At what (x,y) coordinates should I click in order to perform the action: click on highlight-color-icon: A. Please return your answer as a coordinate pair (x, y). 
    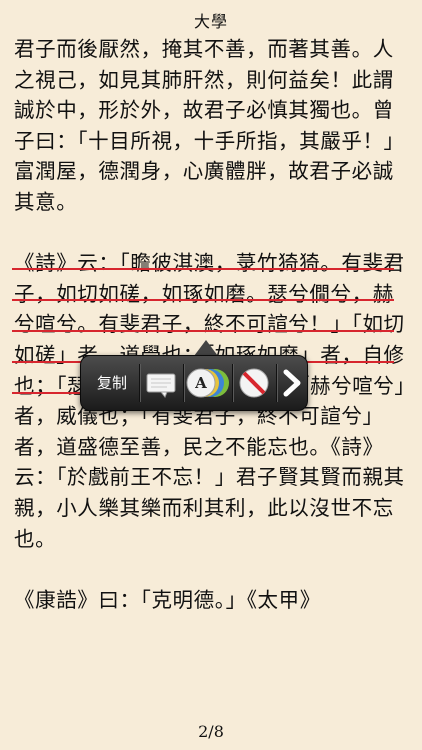
    Looking at the image, I should click on (207, 383).